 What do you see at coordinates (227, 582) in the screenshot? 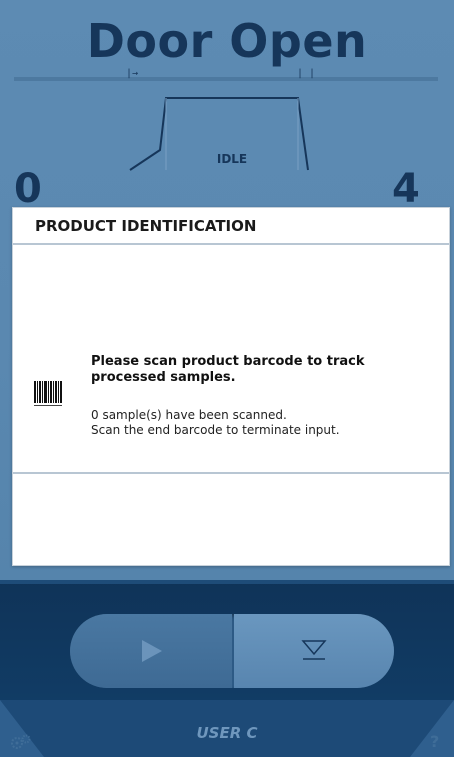
I see `control-panel-edge` at bounding box center [227, 582].